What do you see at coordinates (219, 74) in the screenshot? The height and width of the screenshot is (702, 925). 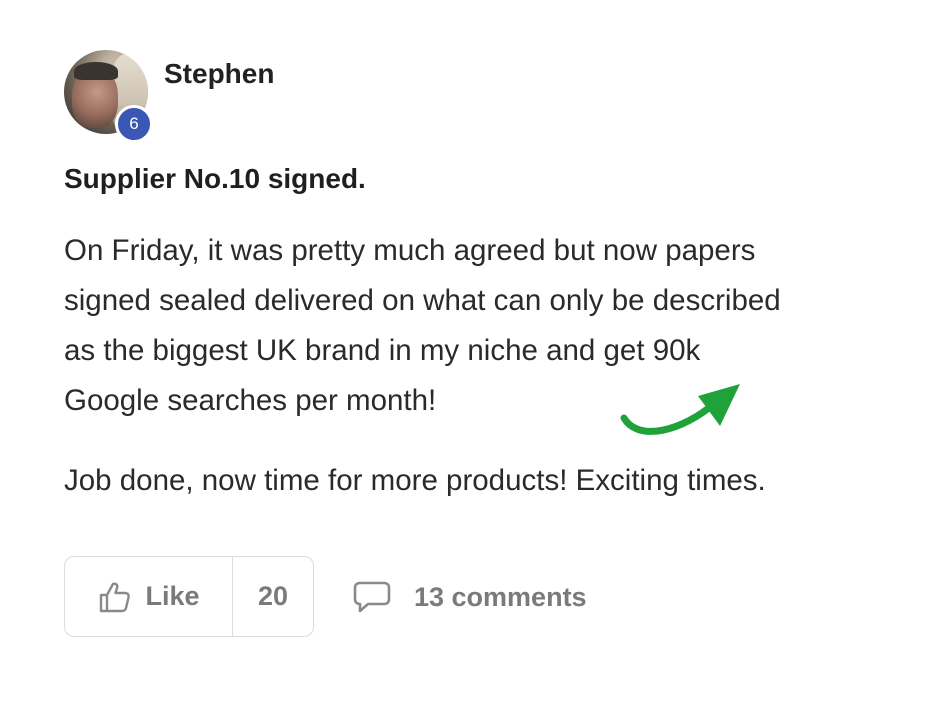 I see `author-name: Stephen` at bounding box center [219, 74].